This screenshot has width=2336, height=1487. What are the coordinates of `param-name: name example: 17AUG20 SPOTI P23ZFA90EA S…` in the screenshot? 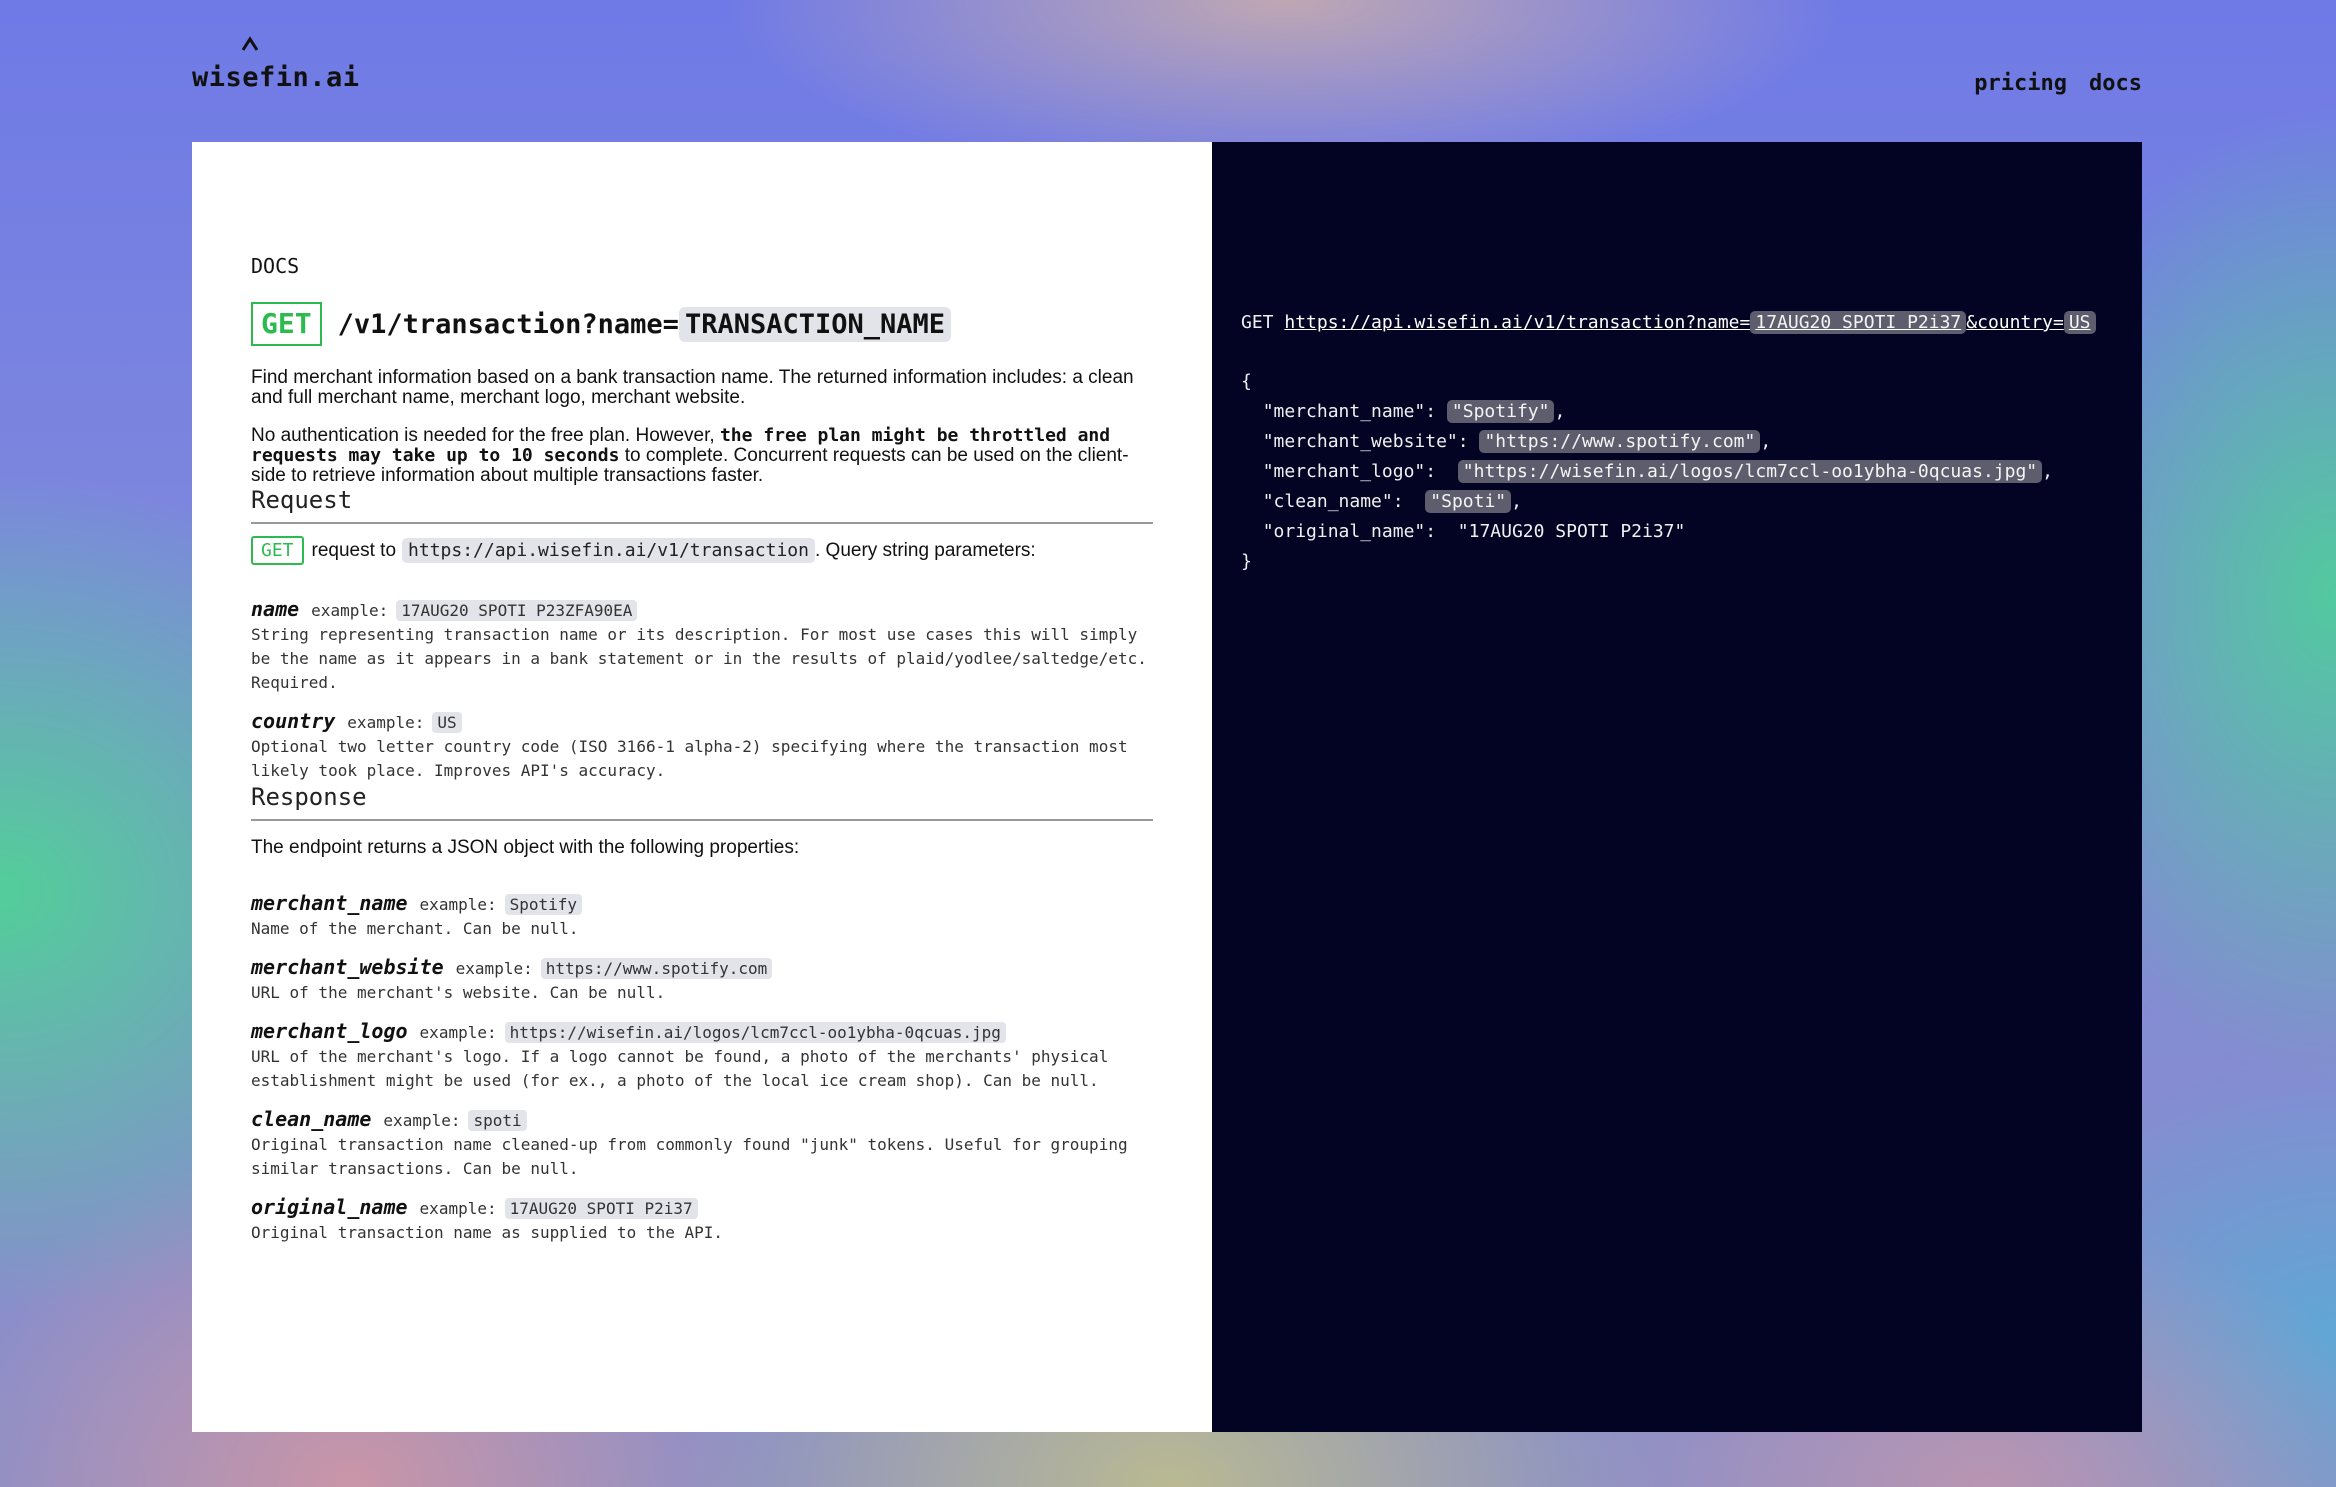 It's located at (702, 646).